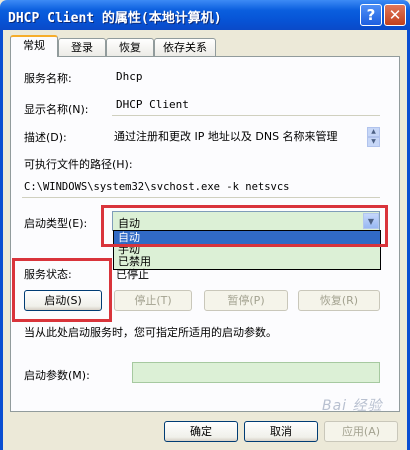 This screenshot has height=450, width=410. Describe the element at coordinates (129, 76) in the screenshot. I see `service-name-value: Dhcp` at that location.